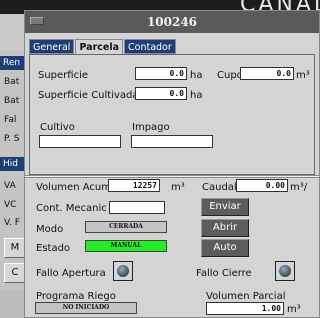 This screenshot has width=320, height=318. I want to click on volumen-acumulado-label: Volumen Acum, so click(73, 187).